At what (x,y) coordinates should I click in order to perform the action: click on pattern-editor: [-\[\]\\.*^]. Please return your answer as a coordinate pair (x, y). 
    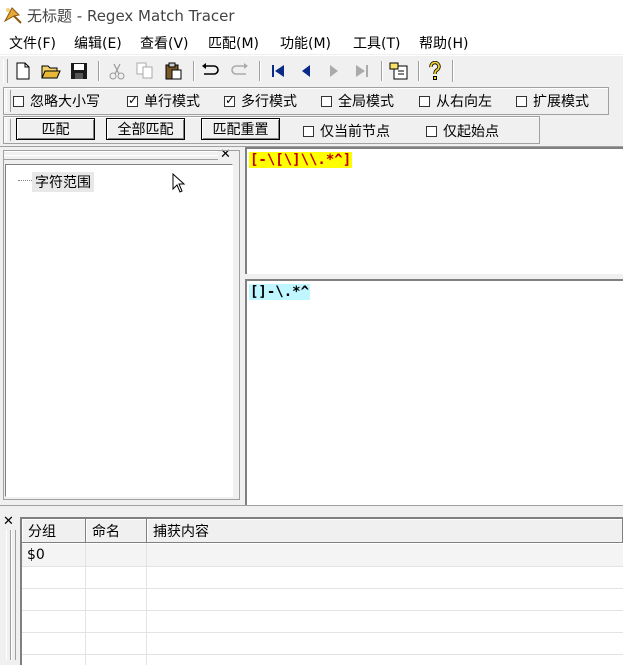
    Looking at the image, I should click on (434, 210).